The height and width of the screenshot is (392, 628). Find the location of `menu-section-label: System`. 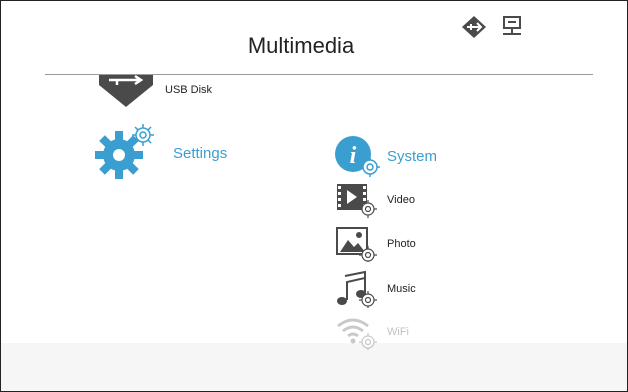

menu-section-label: System is located at coordinates (412, 156).